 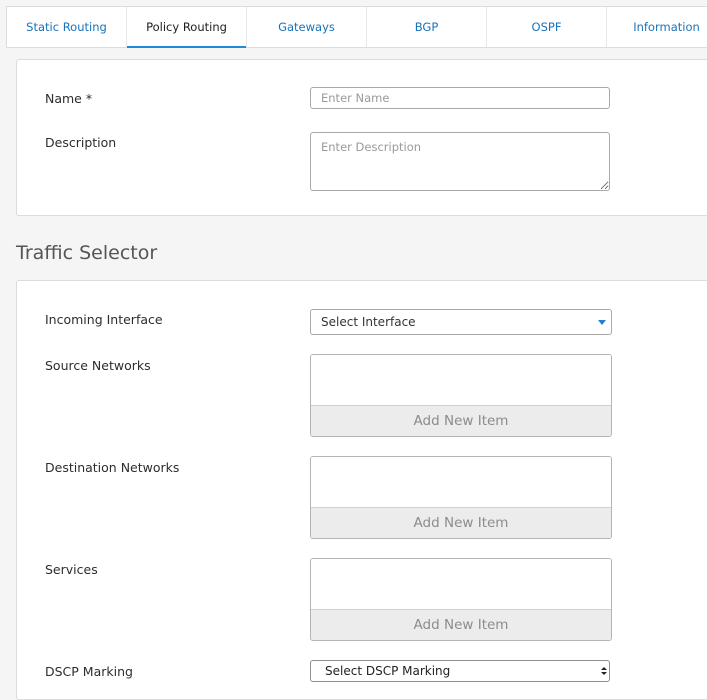 I want to click on chevron-down-icon, so click(x=602, y=322).